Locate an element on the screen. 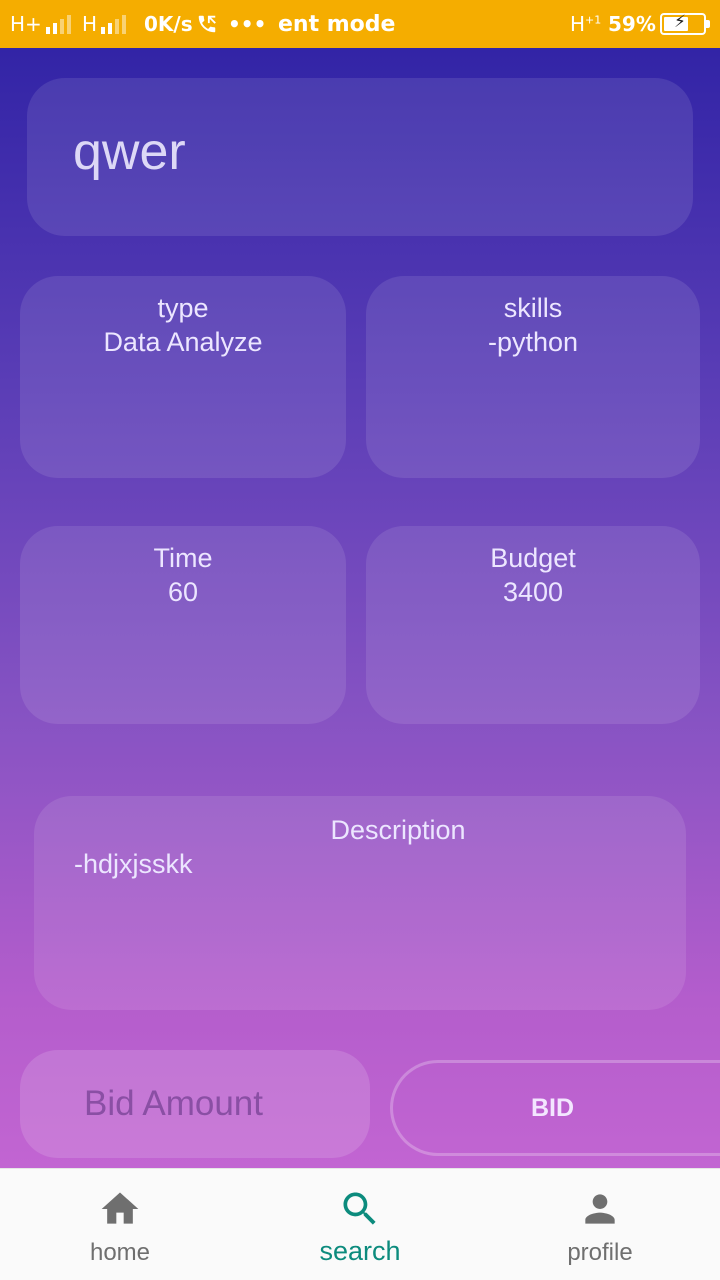 Image resolution: width=720 pixels, height=1280 pixels. bid-amount-placeholder: Bid Amount is located at coordinates (173, 1103).